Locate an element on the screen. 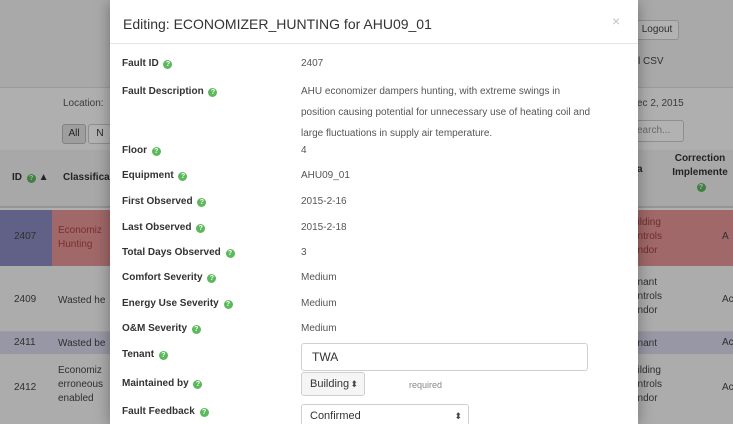 The image size is (733, 424). equipment-label: Equipment ? is located at coordinates (155, 175).